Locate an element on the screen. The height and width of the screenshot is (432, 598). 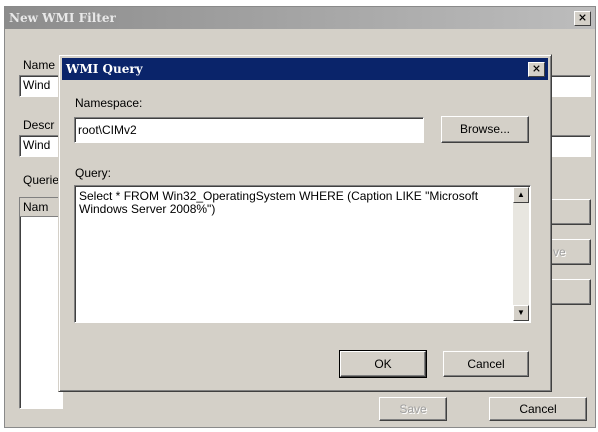
queries-remove-button: ve is located at coordinates (571, 252).